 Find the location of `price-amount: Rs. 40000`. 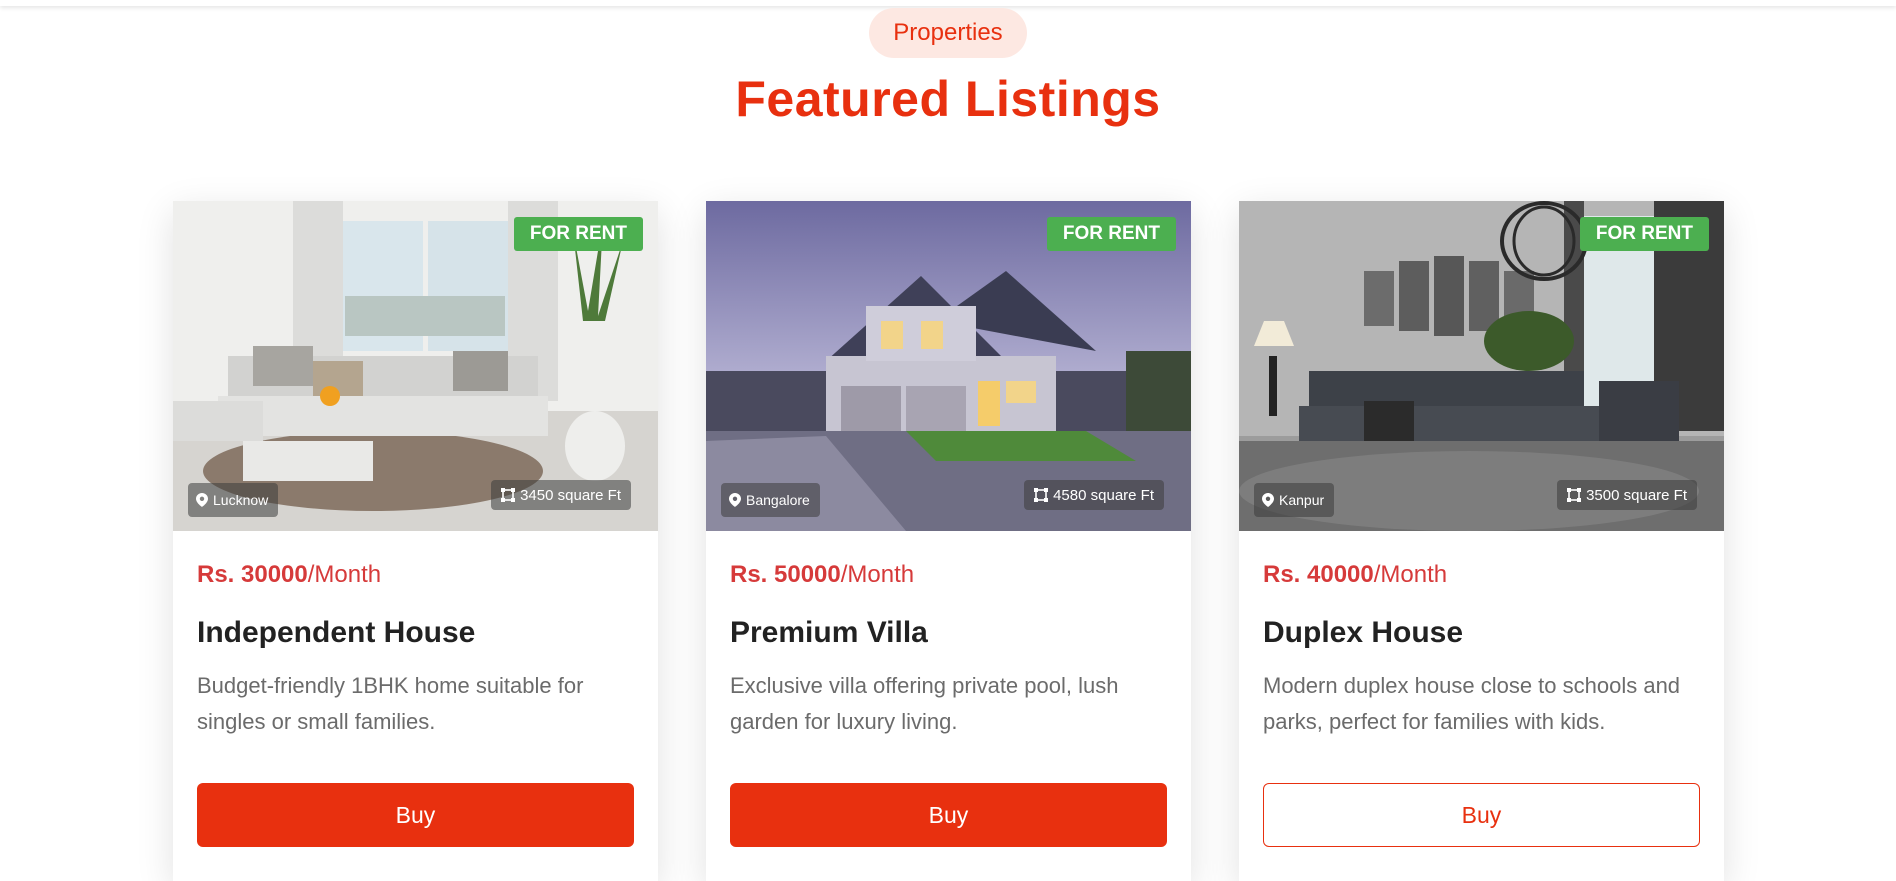

price-amount: Rs. 40000 is located at coordinates (1318, 574).